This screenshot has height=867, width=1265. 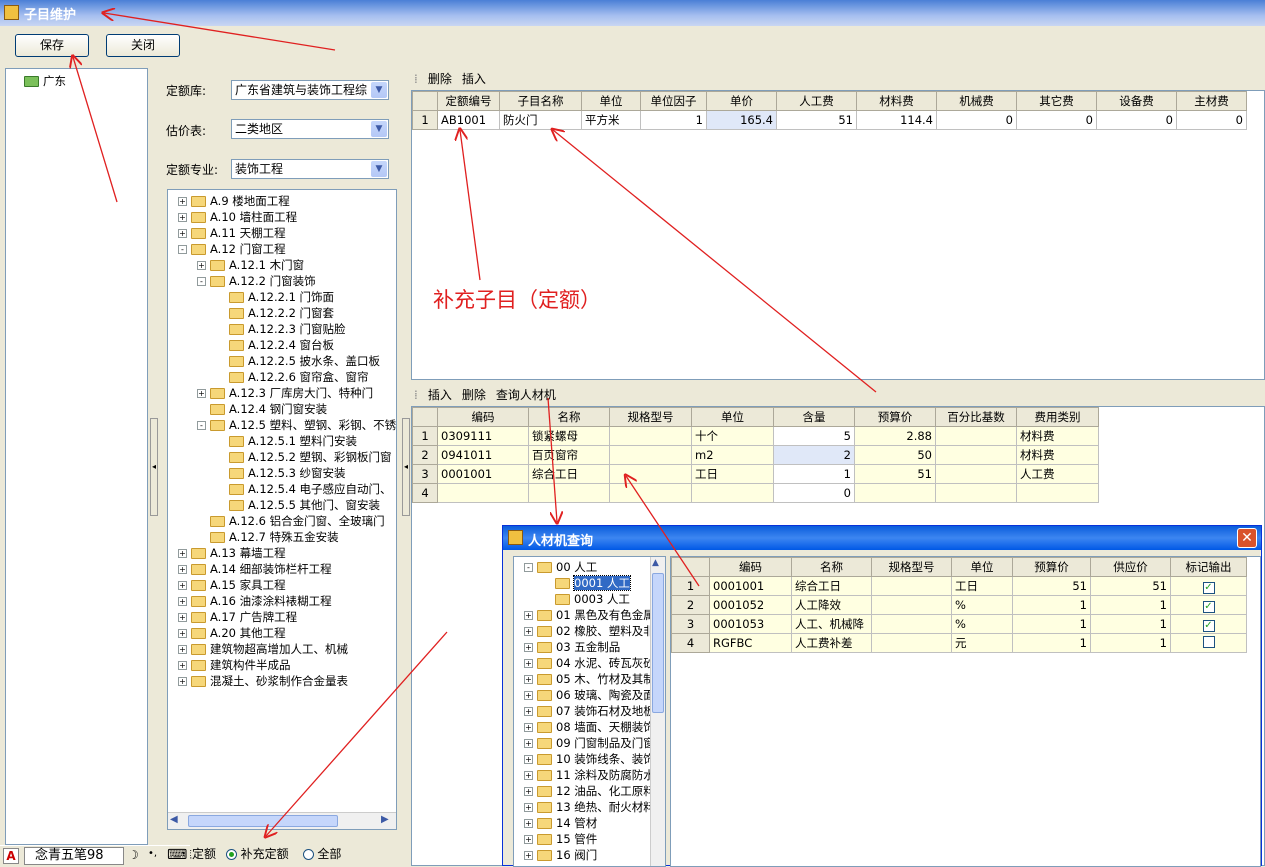 I want to click on table-cell: 百页窗帘, so click(x=569, y=455).